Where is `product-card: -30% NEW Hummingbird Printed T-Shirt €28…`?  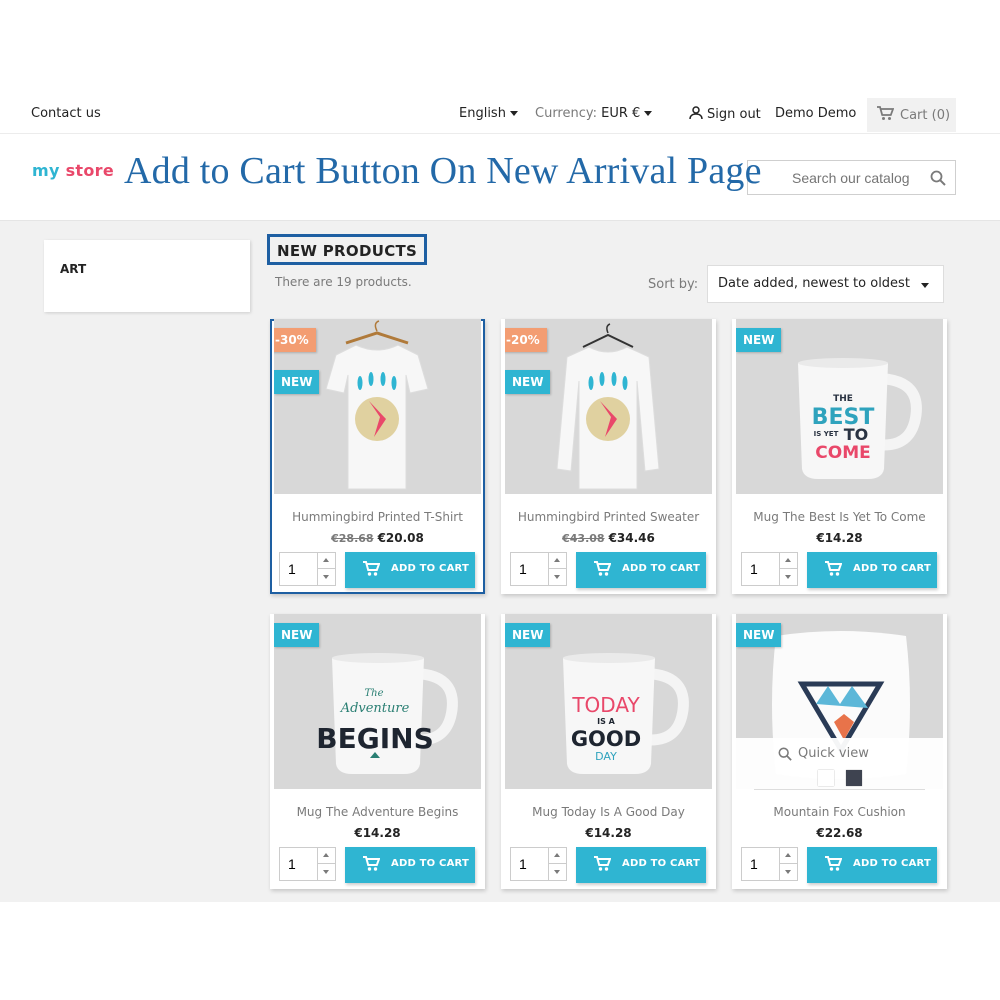
product-card: -30% NEW Hummingbird Printed T-Shirt €28… is located at coordinates (377, 456).